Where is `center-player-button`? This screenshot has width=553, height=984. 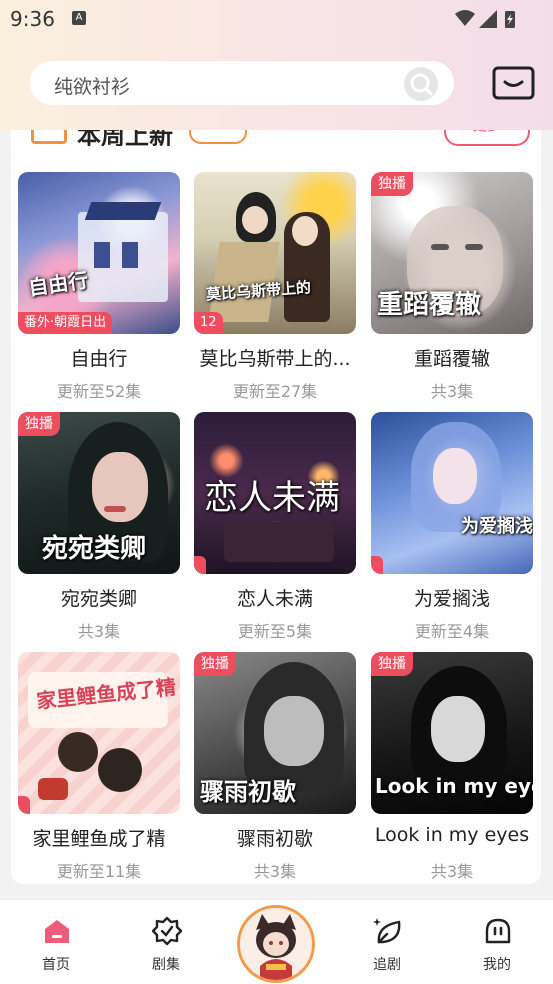 center-player-button is located at coordinates (276, 944).